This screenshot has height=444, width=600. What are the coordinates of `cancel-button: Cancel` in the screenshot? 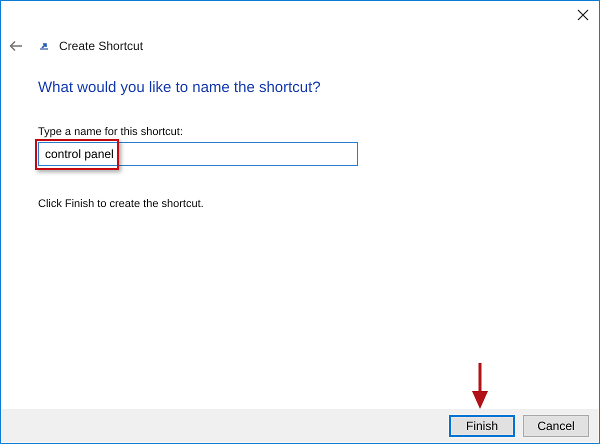 It's located at (556, 426).